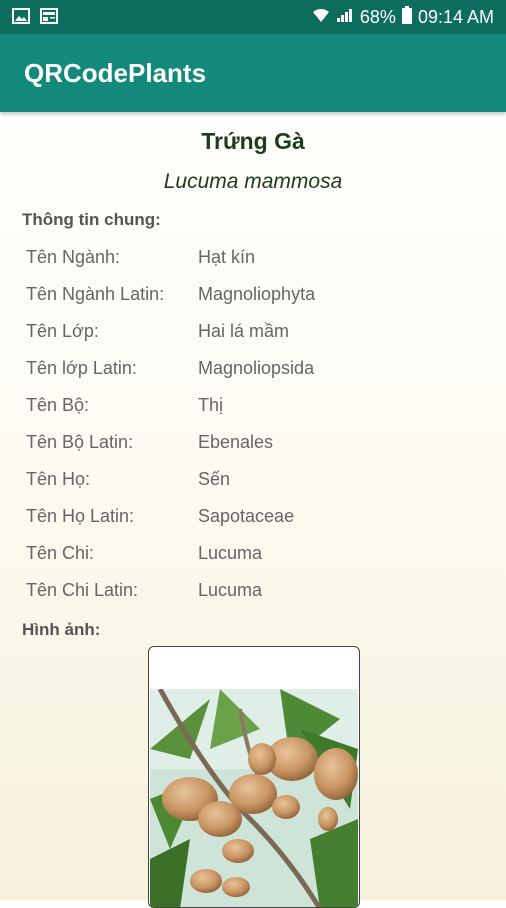 Image resolution: width=506 pixels, height=908 pixels. Describe the element at coordinates (377, 17) in the screenshot. I see `battery-percent: 68%` at that location.